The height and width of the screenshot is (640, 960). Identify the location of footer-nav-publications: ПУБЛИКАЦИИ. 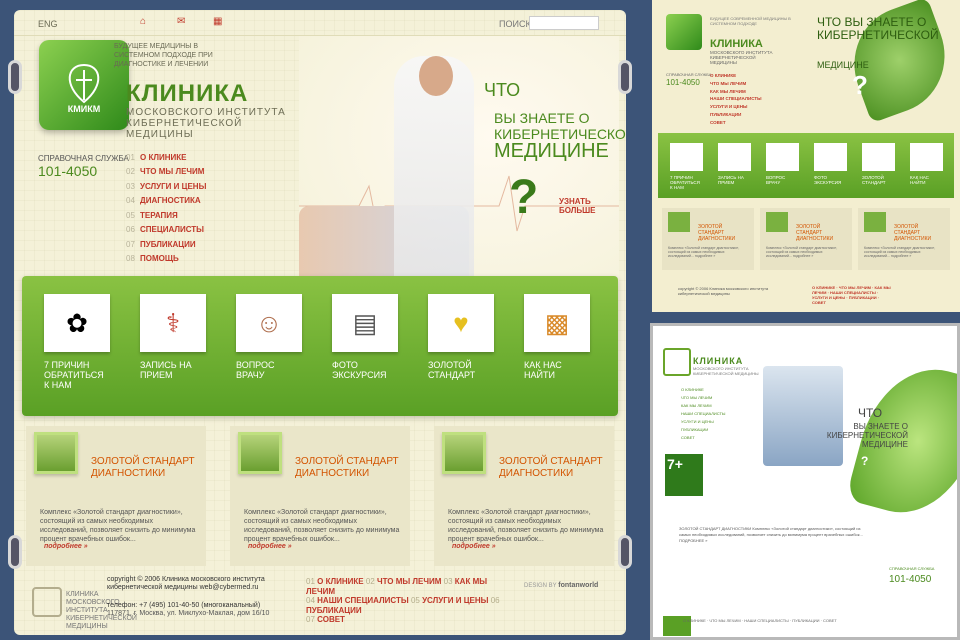
(334, 610).